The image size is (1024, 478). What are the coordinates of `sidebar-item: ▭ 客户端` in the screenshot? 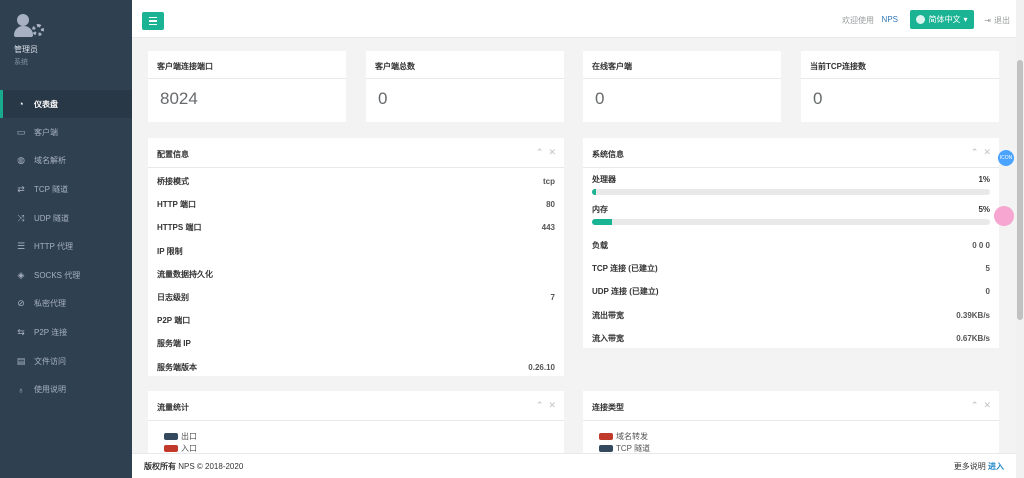 It's located at (66, 132).